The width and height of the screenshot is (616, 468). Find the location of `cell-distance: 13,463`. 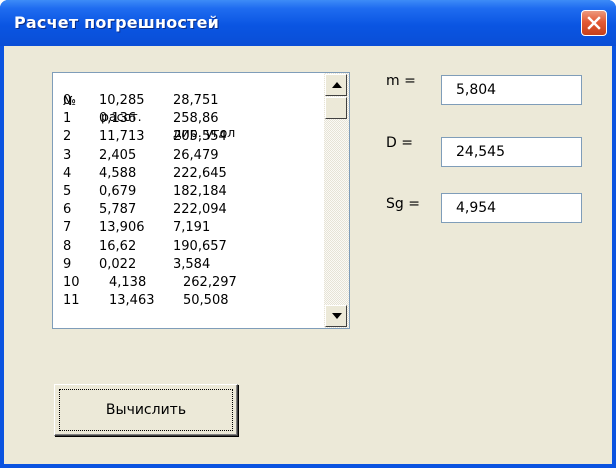

cell-distance: 13,463 is located at coordinates (132, 301).